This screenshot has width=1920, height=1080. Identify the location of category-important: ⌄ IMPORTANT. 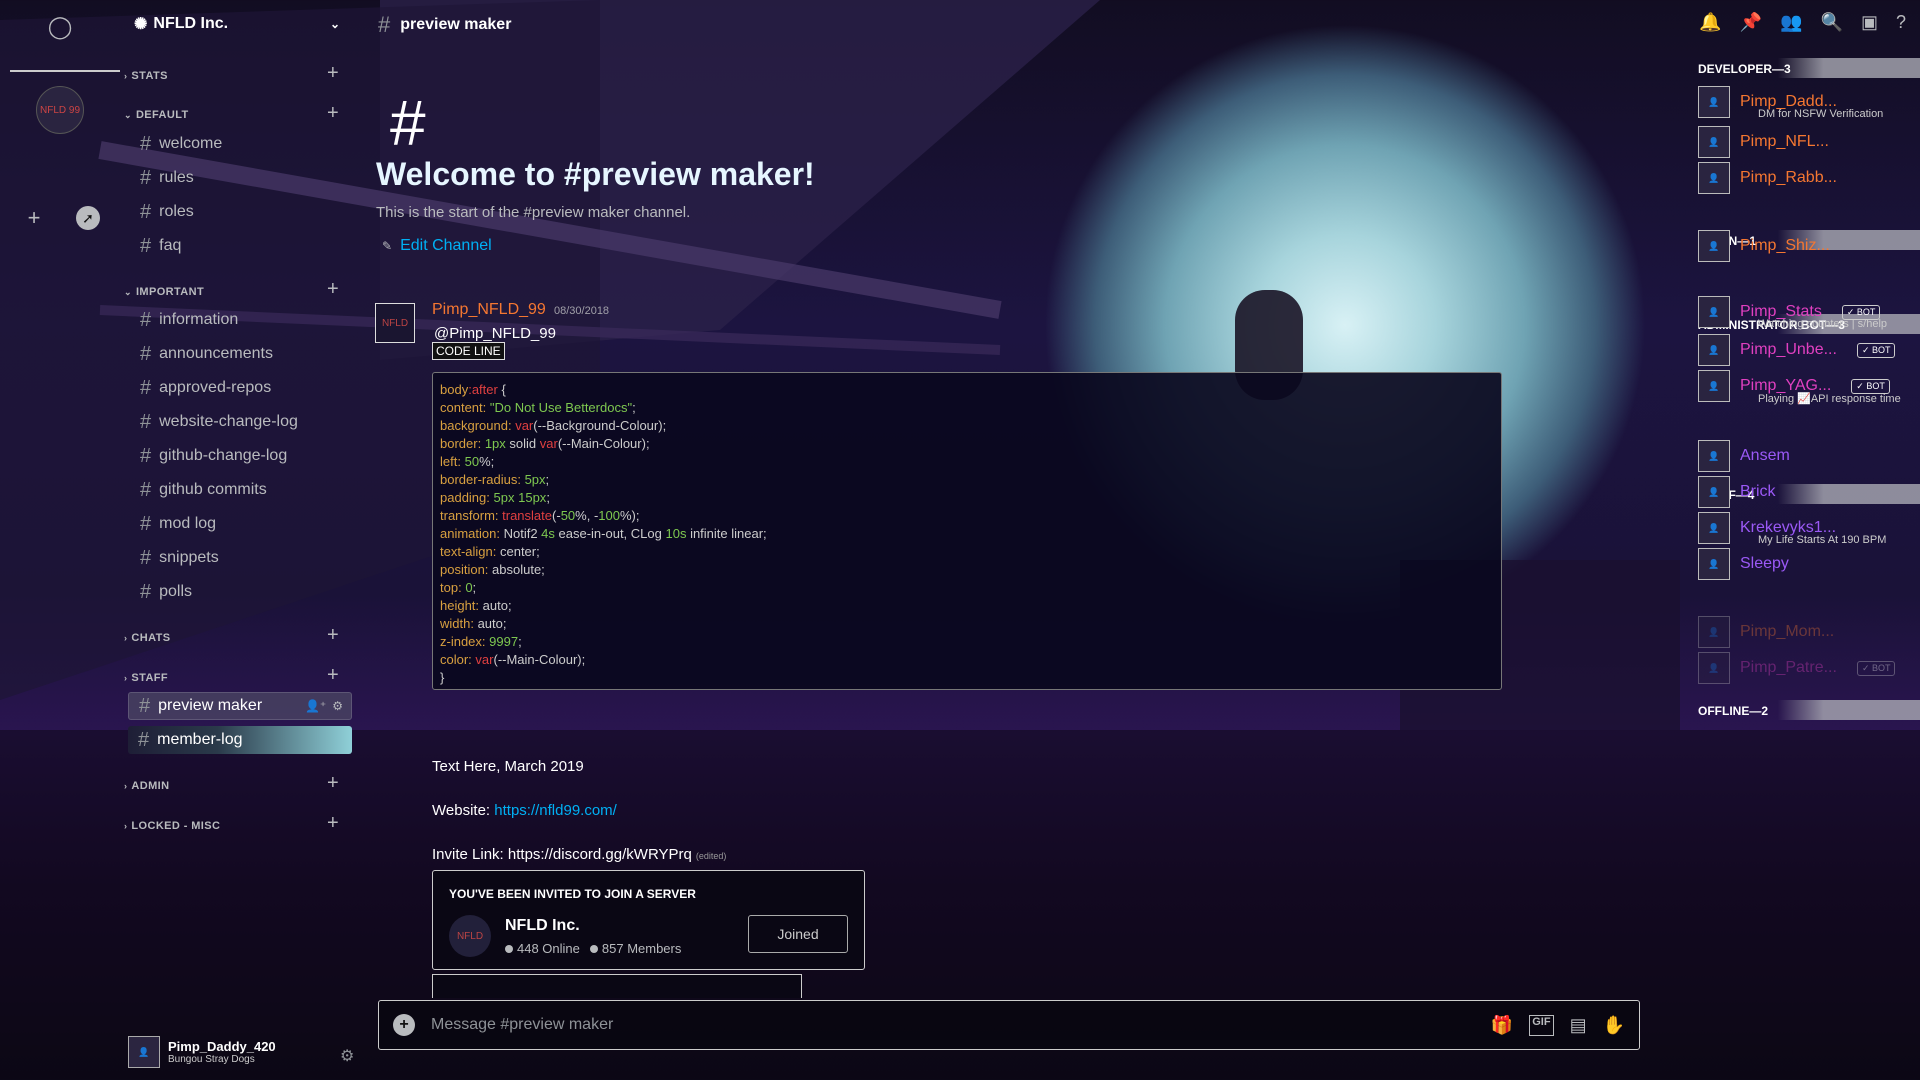
(164, 292).